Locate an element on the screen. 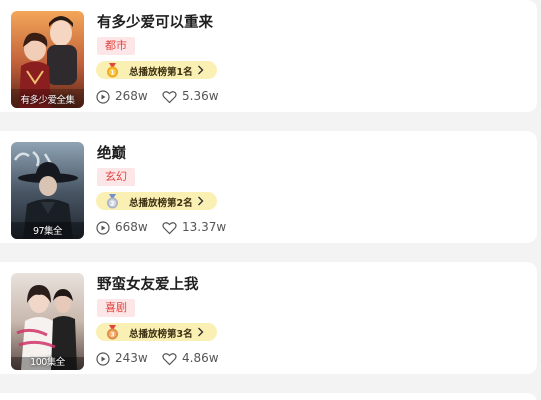  drama-poster: 97集全 is located at coordinates (47, 190).